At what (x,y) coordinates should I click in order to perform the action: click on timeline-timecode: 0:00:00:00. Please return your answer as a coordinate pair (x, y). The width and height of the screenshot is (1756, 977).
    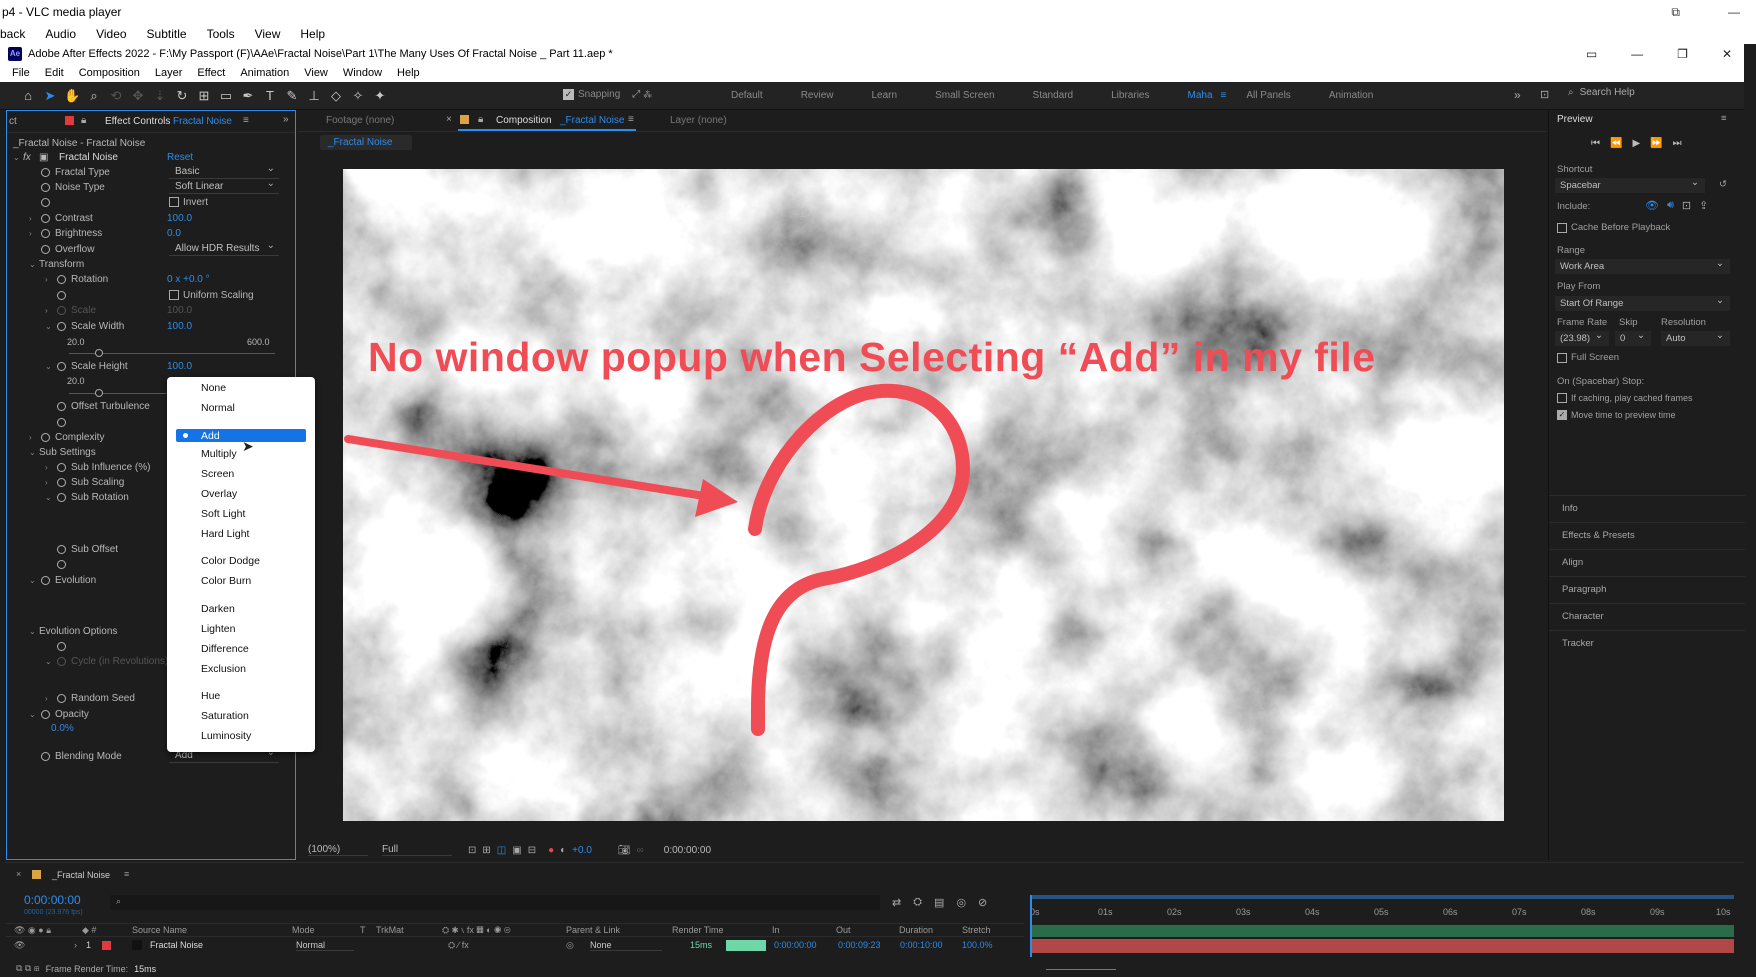
    Looking at the image, I should click on (52, 900).